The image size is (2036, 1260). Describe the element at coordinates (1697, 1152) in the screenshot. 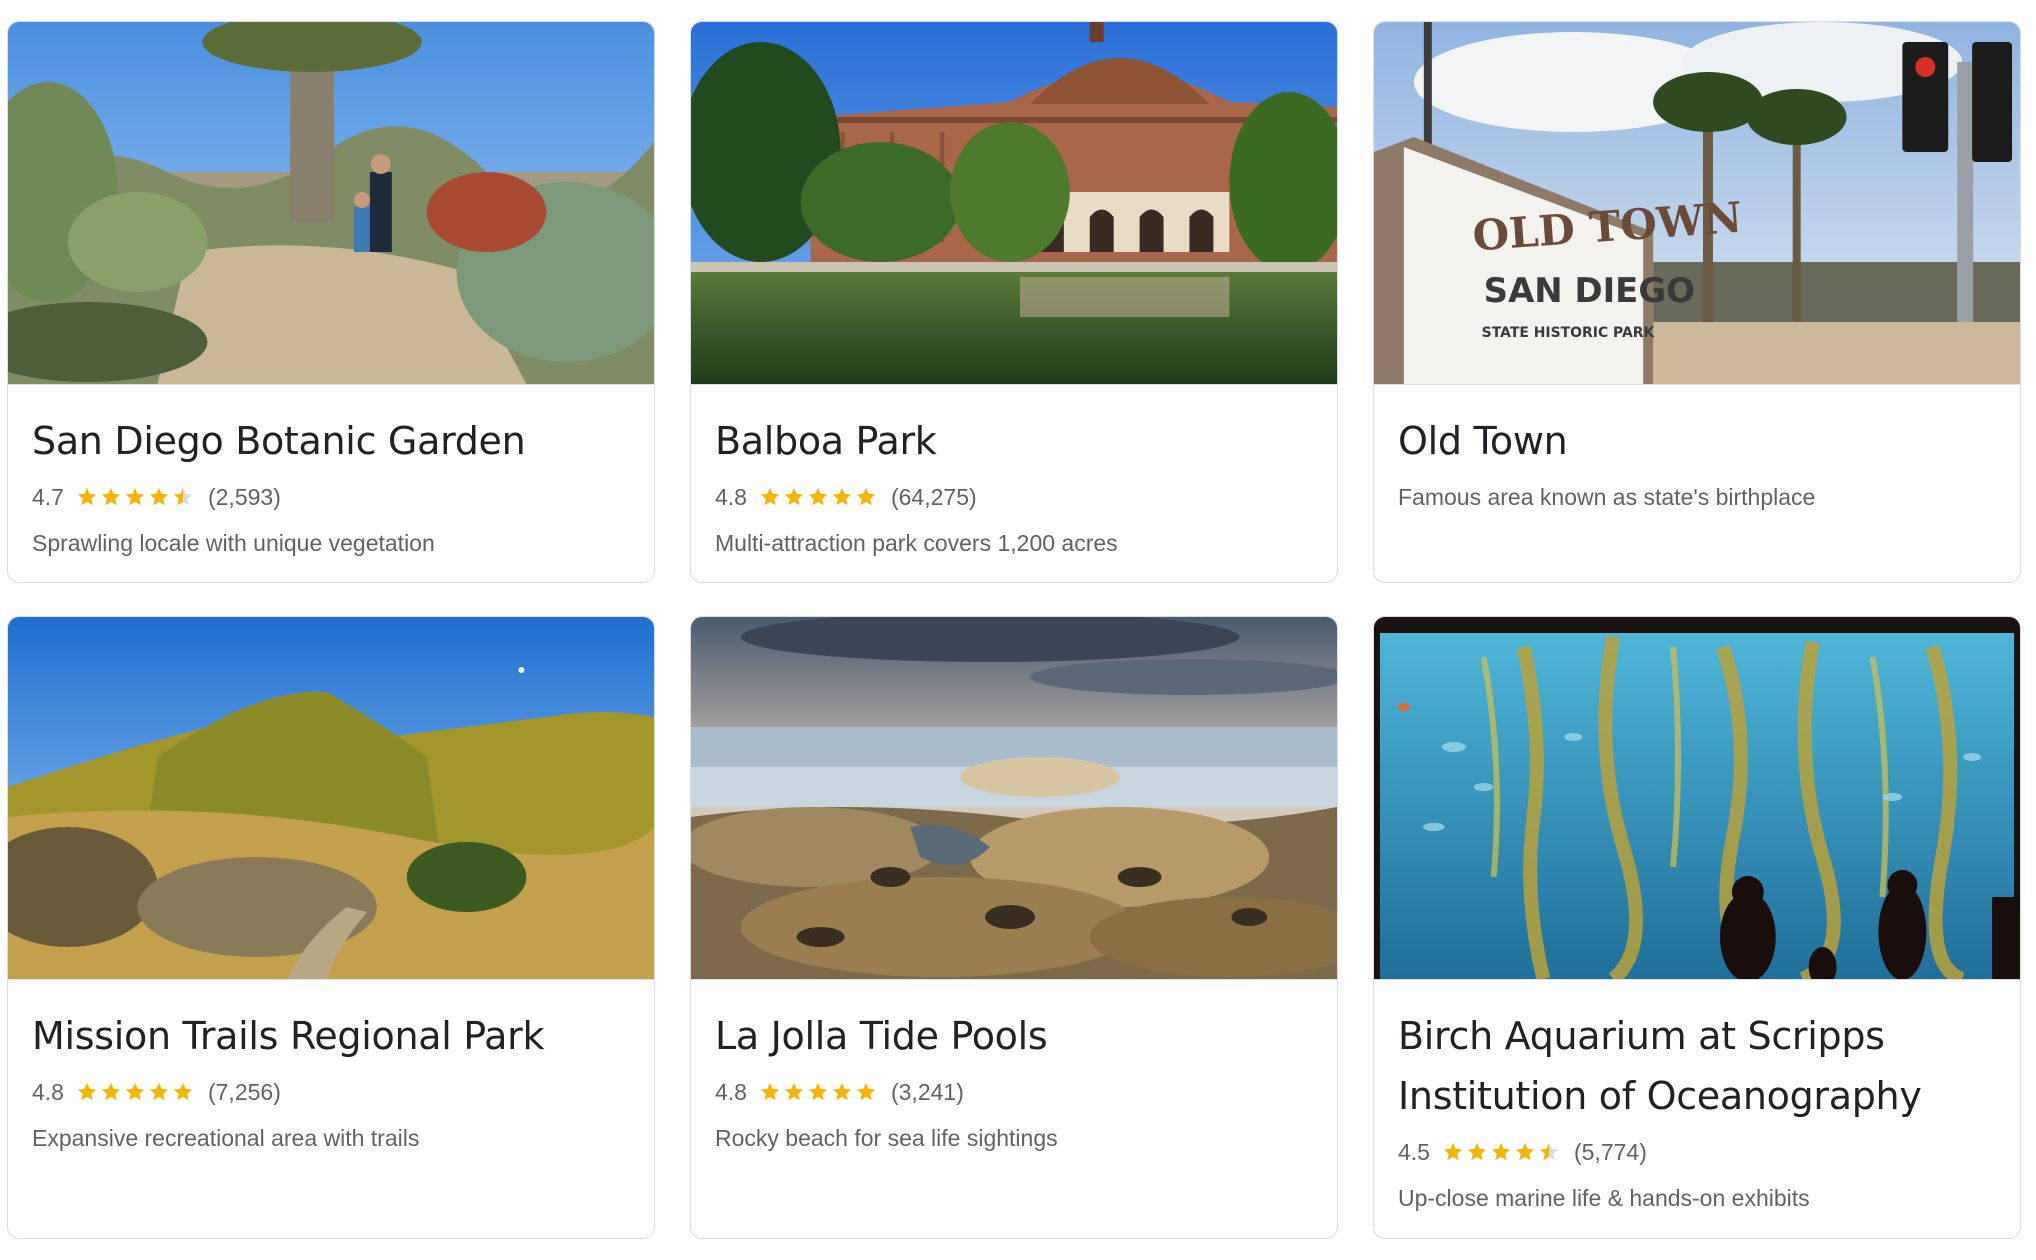

I see `rating-row: 4.5 (5,774)` at that location.